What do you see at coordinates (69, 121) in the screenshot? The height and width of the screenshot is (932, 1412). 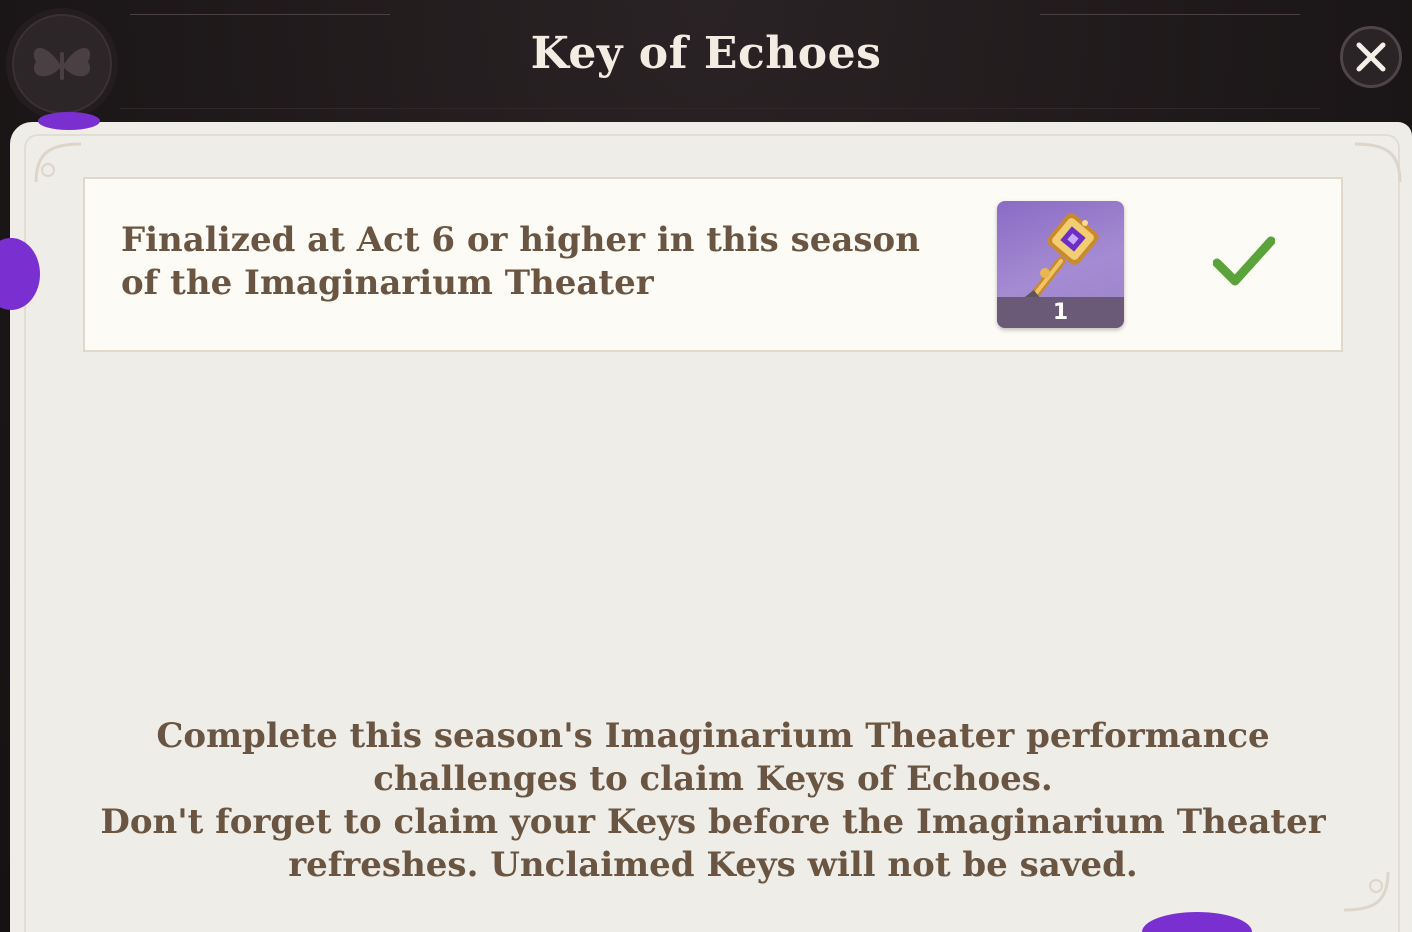 I see `purple-decoration` at bounding box center [69, 121].